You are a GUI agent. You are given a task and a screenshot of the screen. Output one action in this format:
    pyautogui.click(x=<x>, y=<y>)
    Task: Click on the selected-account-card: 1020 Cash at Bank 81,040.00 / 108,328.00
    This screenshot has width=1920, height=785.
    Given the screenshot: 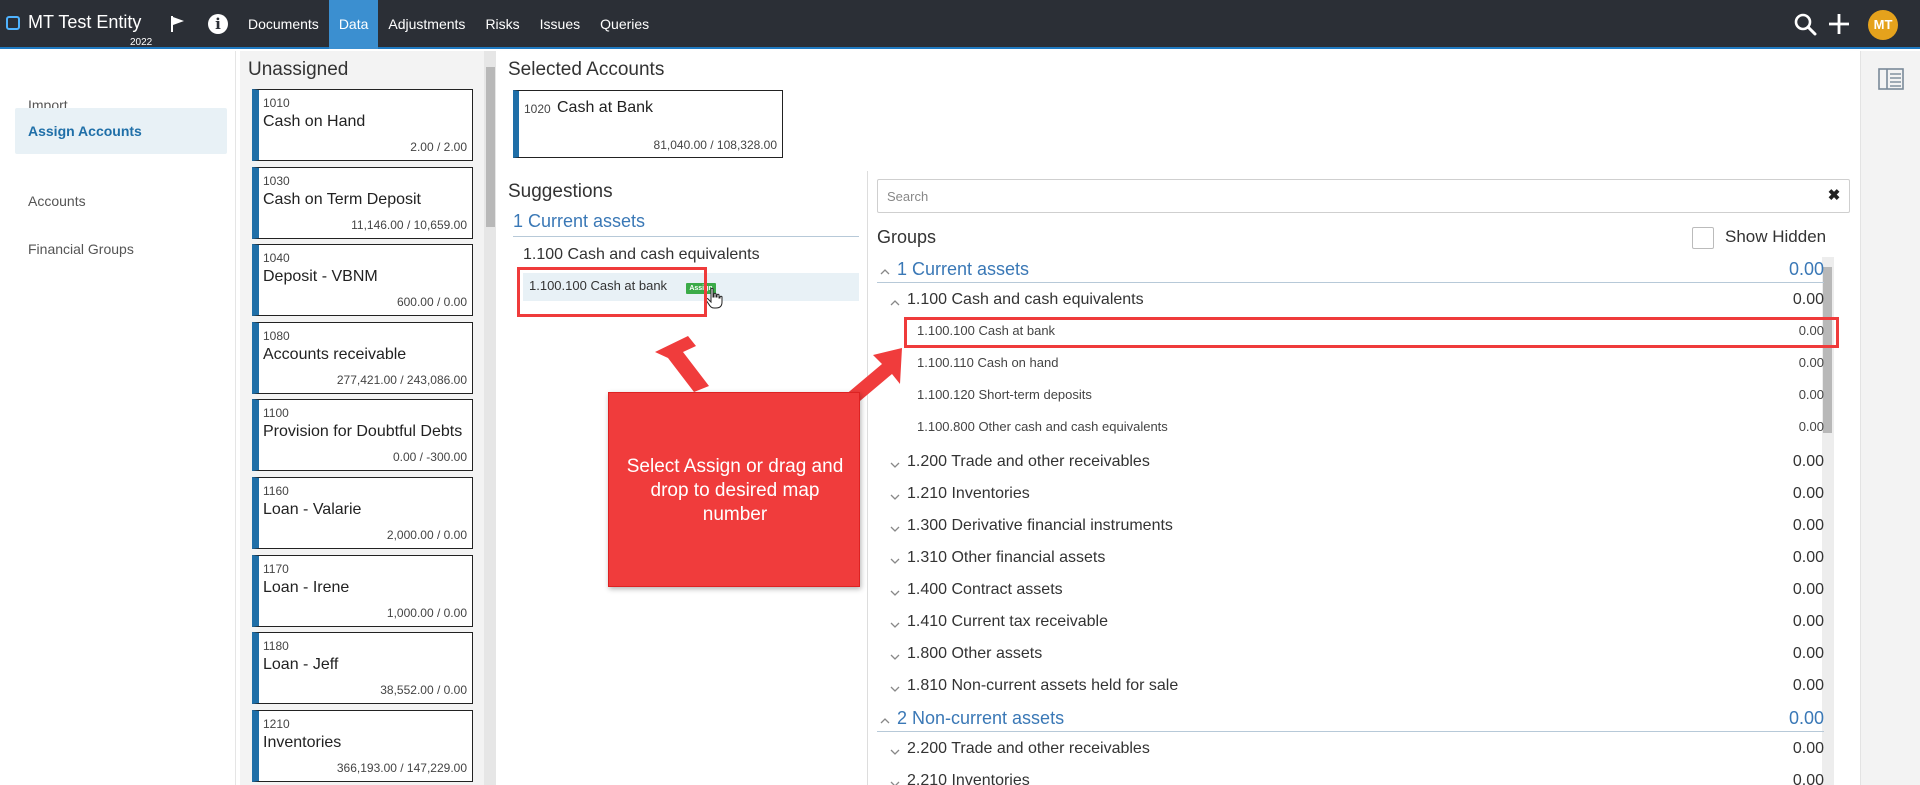 What is the action you would take?
    pyautogui.click(x=648, y=124)
    